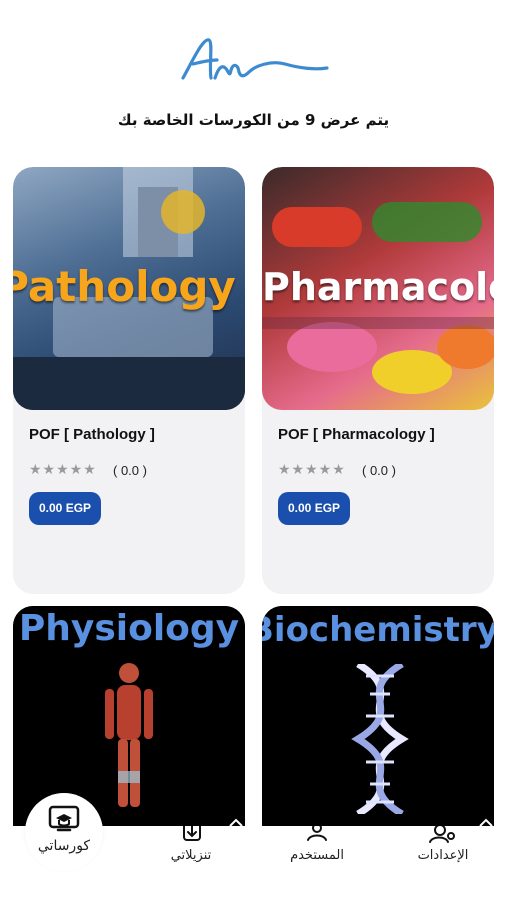 This screenshot has height=900, width=507. I want to click on course-thumbnail: Pharmacology, so click(378, 288).